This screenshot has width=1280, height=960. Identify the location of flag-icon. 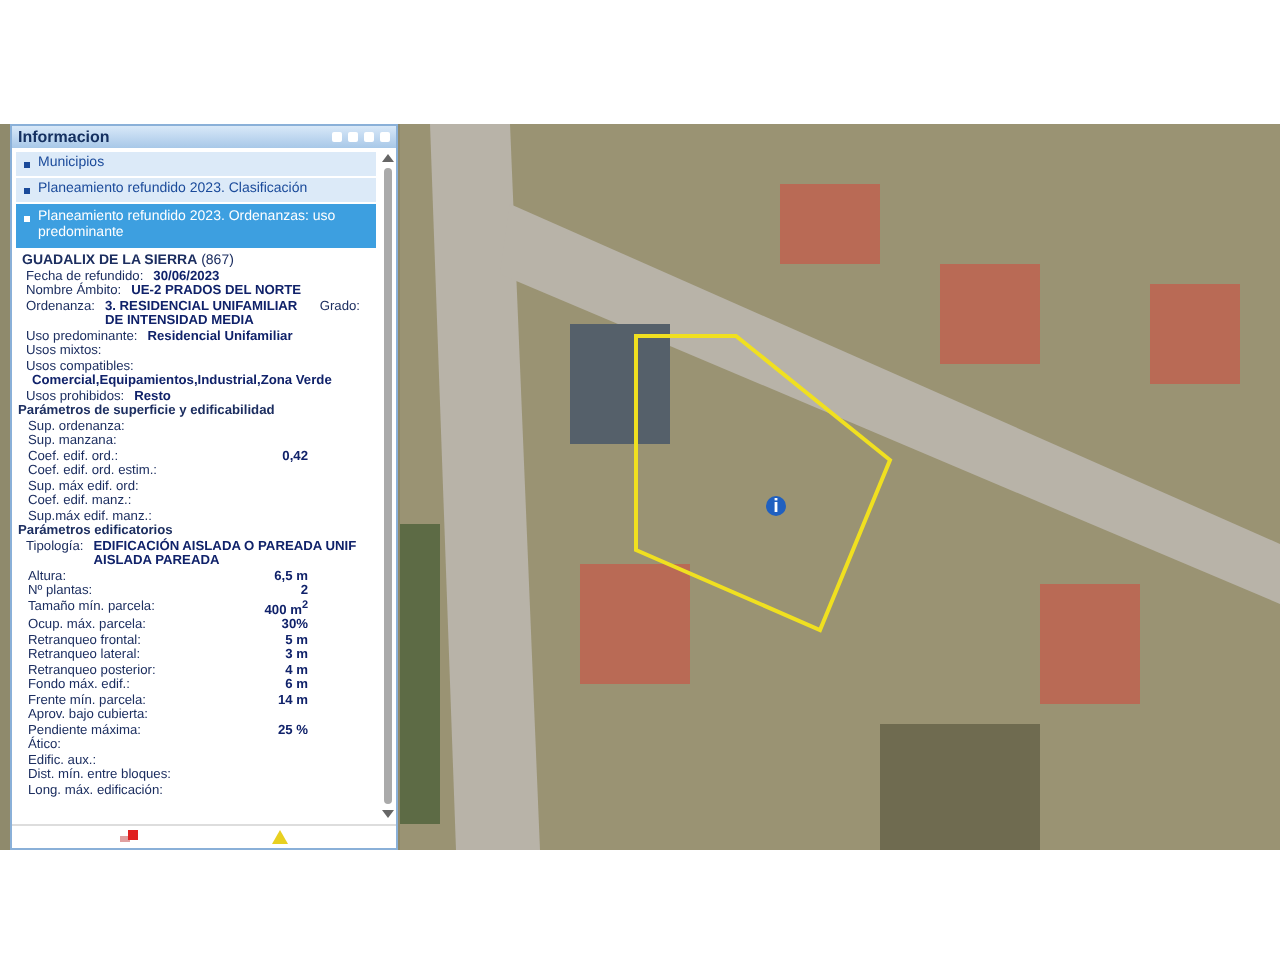
(128, 837).